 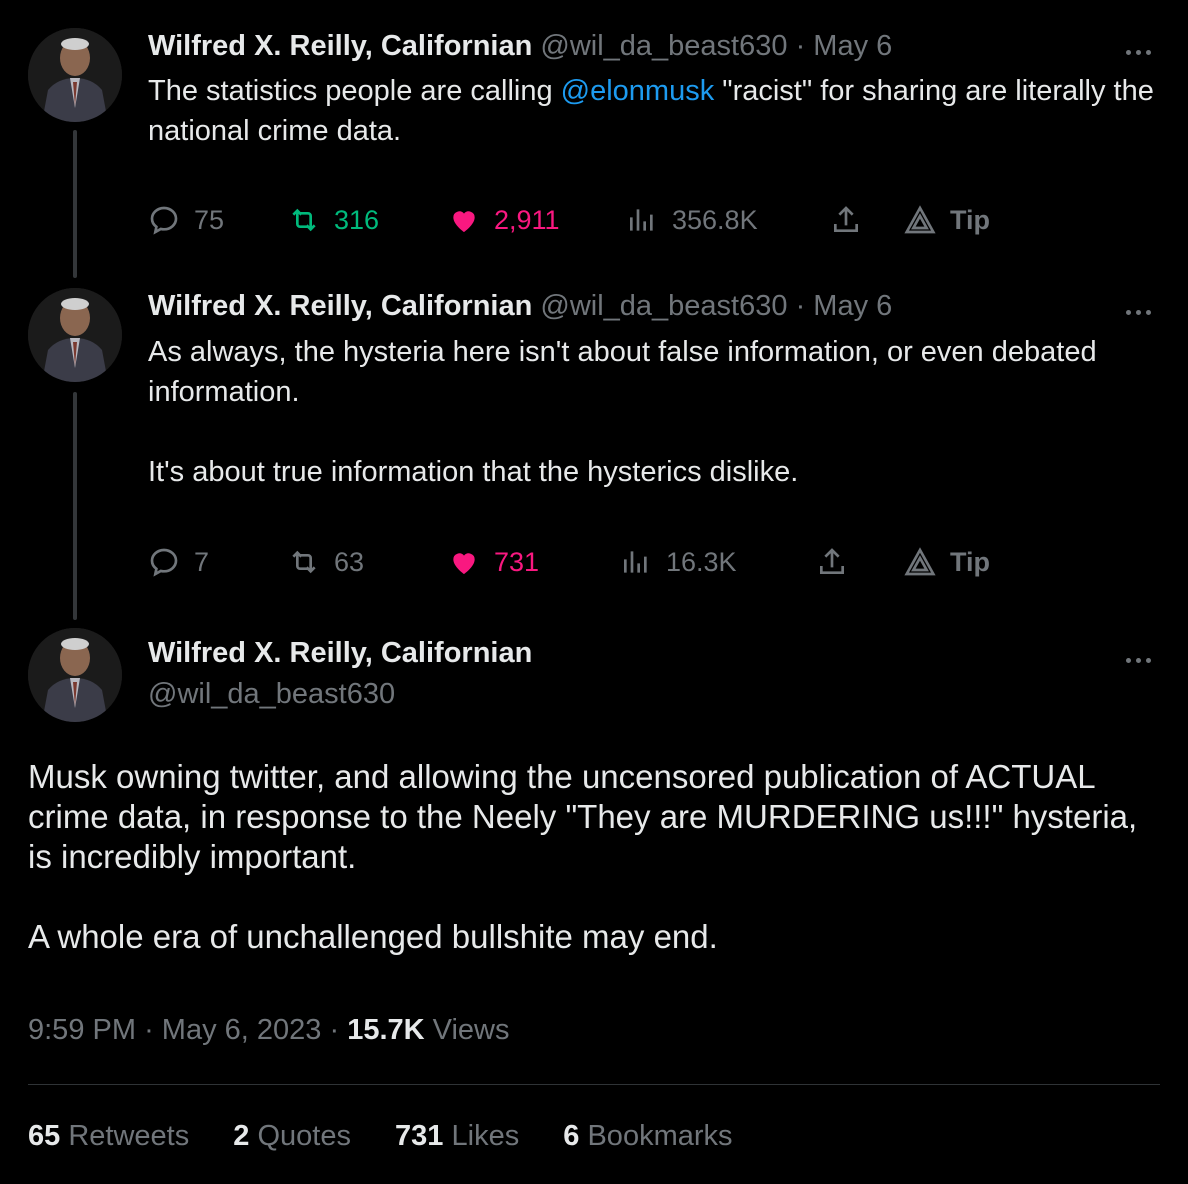 What do you see at coordinates (202, 561) in the screenshot?
I see `reply-count: 7` at bounding box center [202, 561].